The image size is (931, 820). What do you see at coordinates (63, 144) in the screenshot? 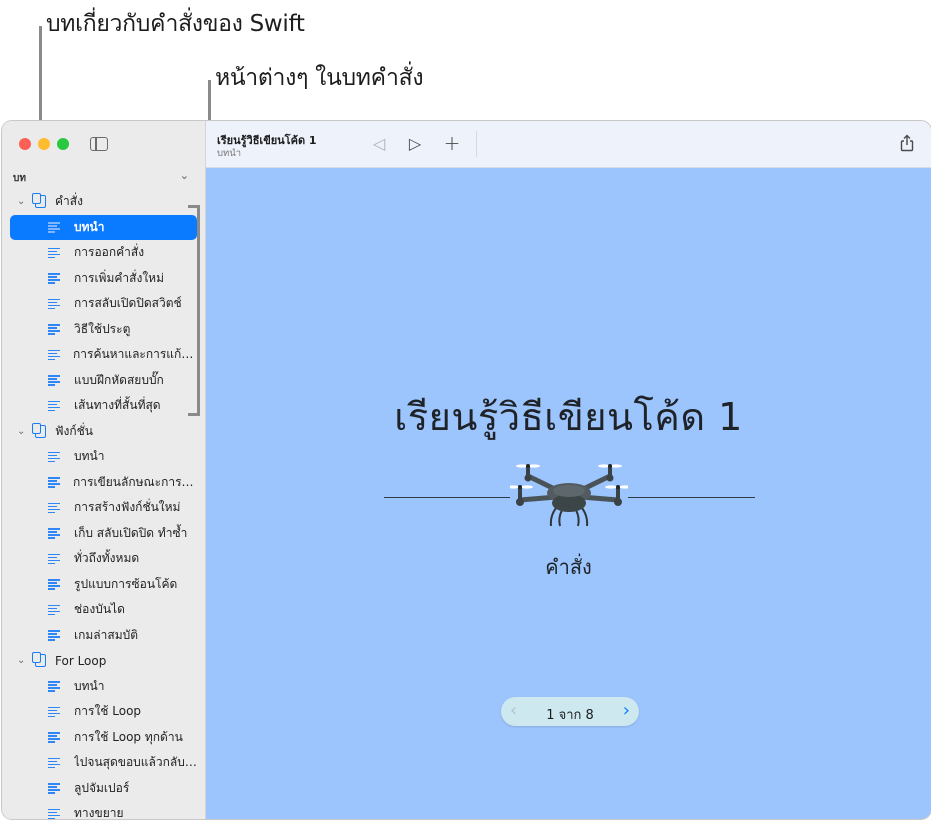
I see `zoom-window-button` at bounding box center [63, 144].